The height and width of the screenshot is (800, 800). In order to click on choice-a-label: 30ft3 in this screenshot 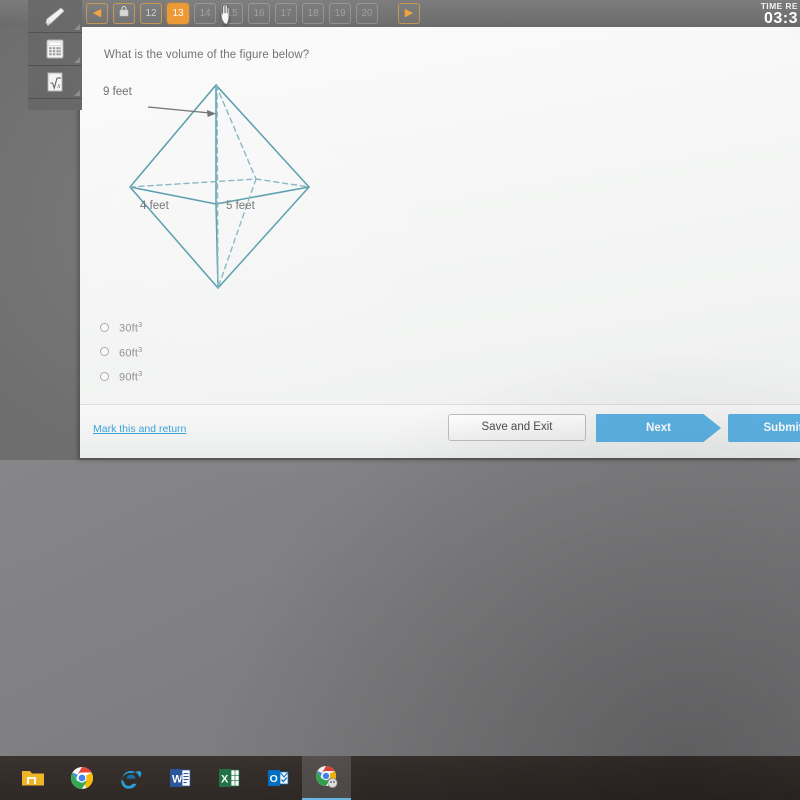, I will do `click(131, 327)`.